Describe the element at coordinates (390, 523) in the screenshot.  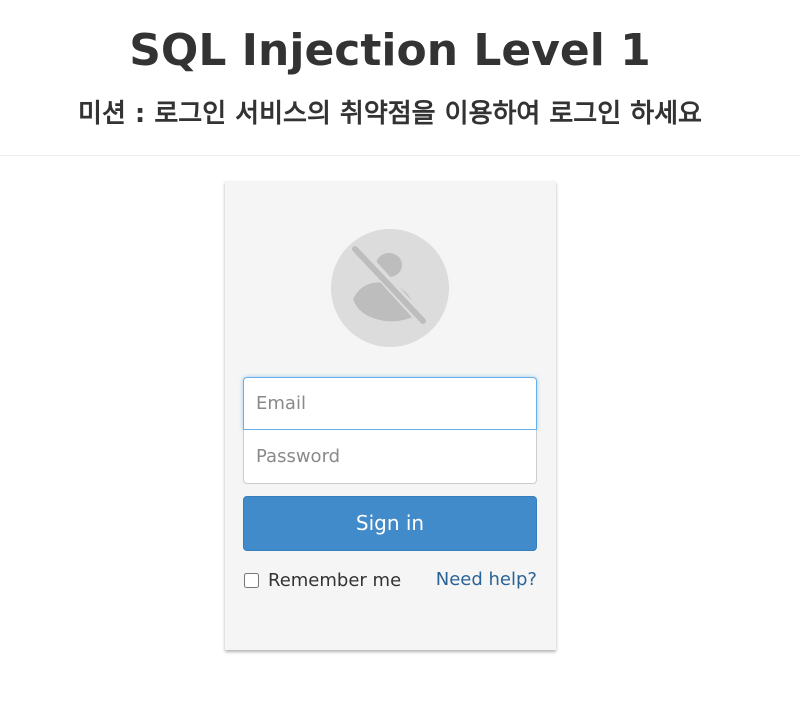
I see `sign-in-button: Sign in` at that location.